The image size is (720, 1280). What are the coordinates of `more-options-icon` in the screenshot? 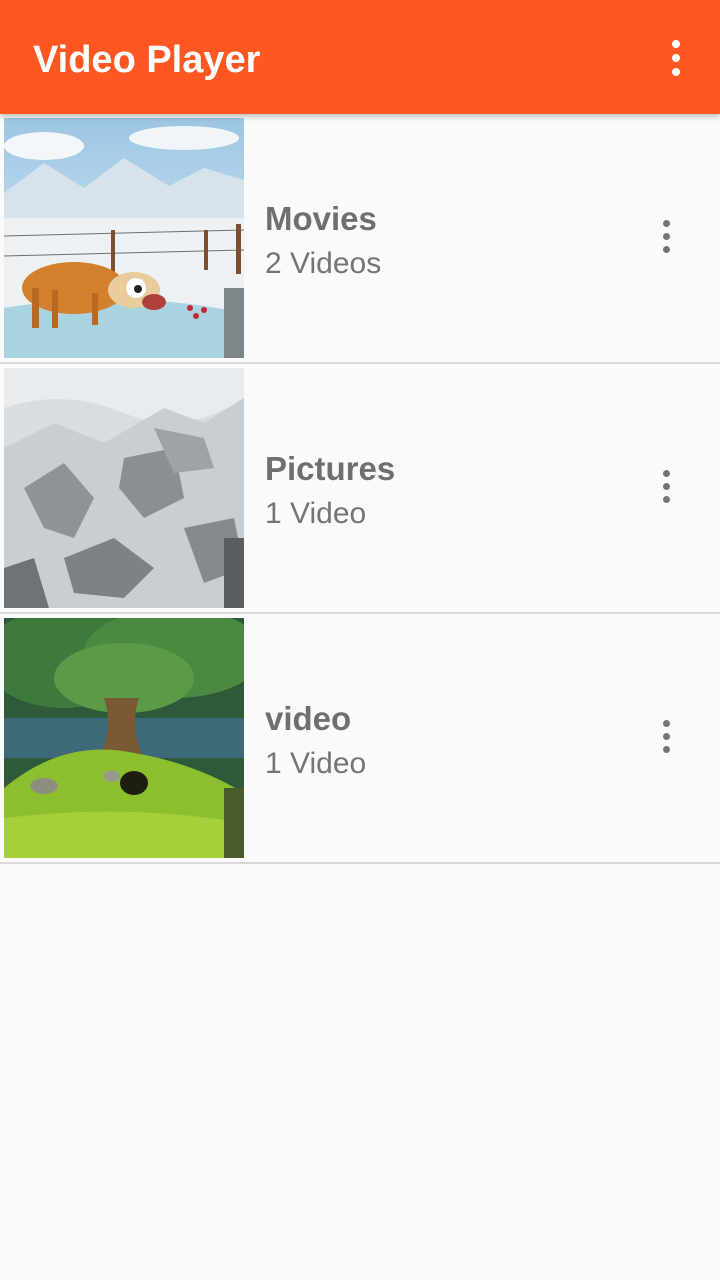 It's located at (676, 58).